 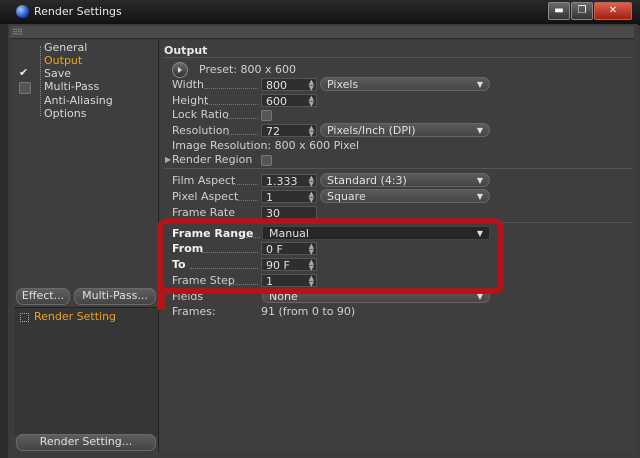 What do you see at coordinates (25, 88) in the screenshot?
I see `multipass-checkbox` at bounding box center [25, 88].